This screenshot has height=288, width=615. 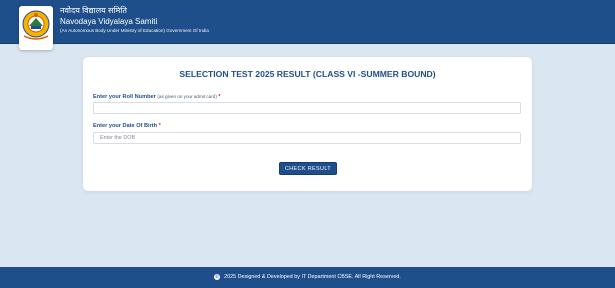 What do you see at coordinates (109, 21) in the screenshot?
I see `org-name: Navodaya Vidyalaya Samiti` at bounding box center [109, 21].